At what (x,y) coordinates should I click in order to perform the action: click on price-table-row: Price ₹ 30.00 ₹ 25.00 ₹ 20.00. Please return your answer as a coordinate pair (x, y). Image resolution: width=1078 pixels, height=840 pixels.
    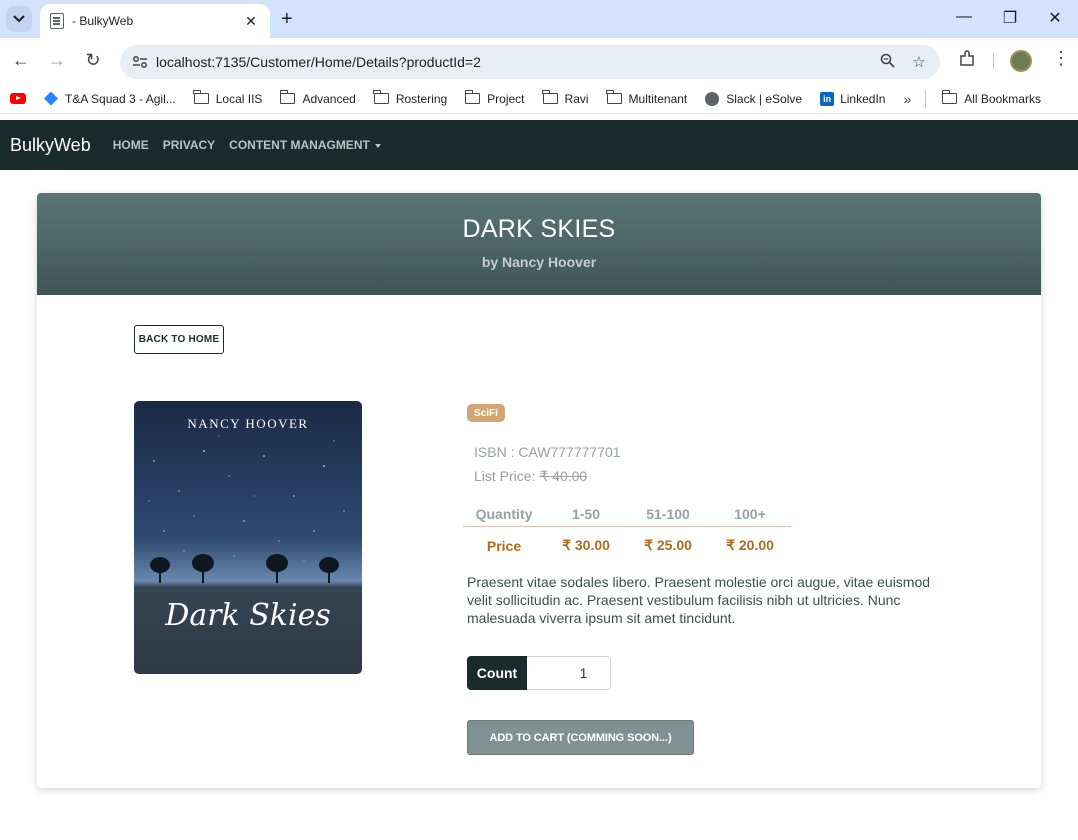
    Looking at the image, I should click on (627, 542).